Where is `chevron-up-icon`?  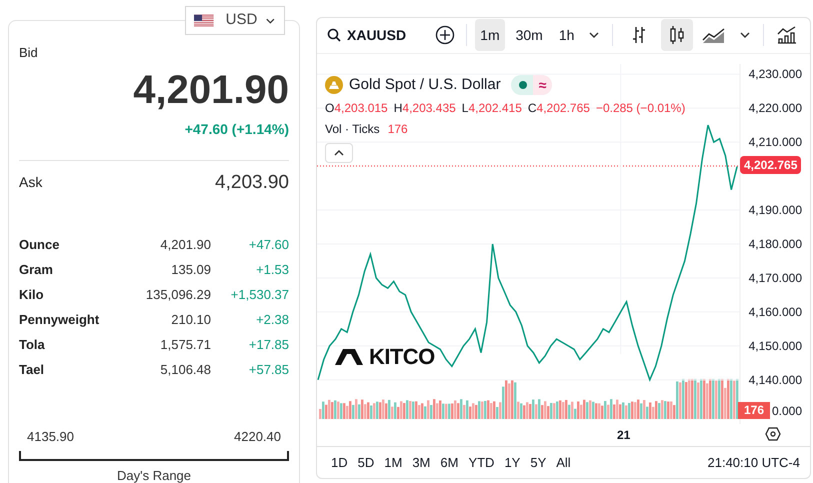 chevron-up-icon is located at coordinates (339, 153).